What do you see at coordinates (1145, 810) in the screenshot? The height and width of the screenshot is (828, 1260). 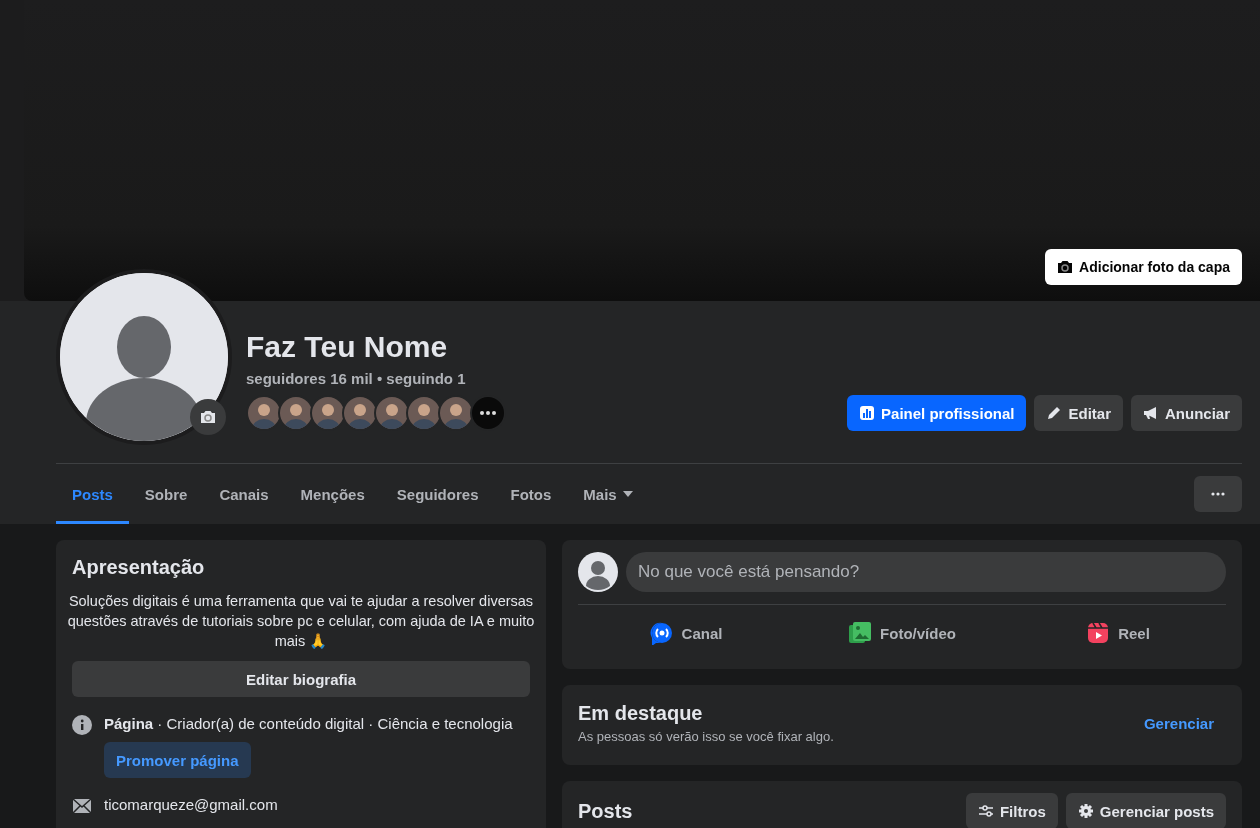 I see `posts-tool-button: Gerenciar posts` at bounding box center [1145, 810].